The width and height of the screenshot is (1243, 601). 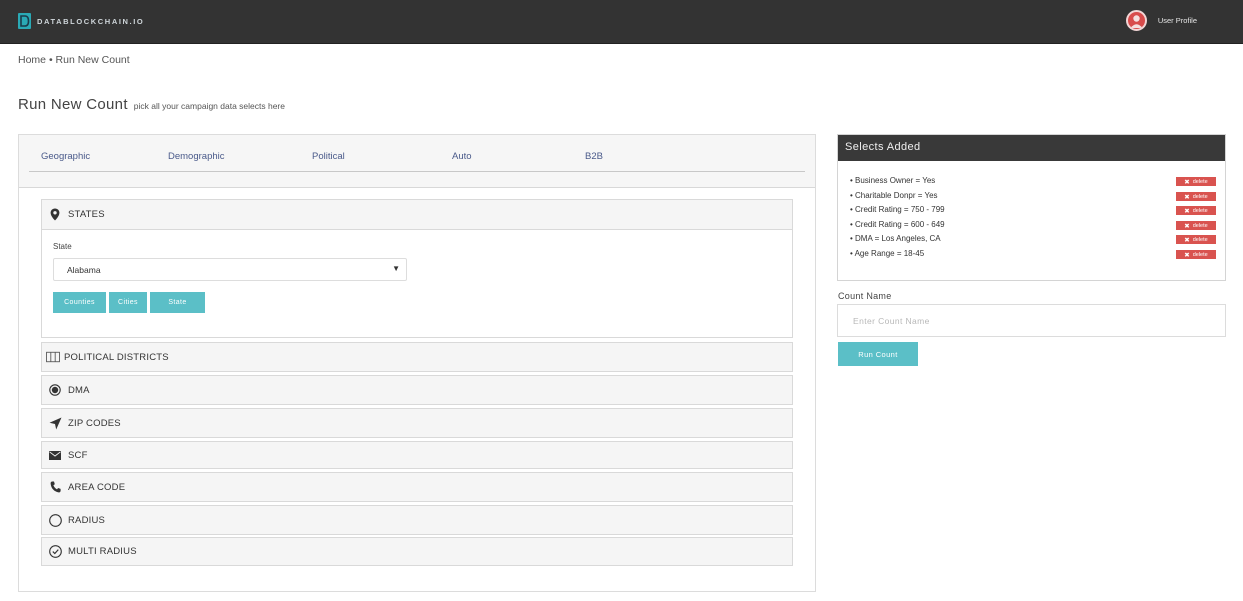 What do you see at coordinates (55, 390) in the screenshot?
I see `radio-dot-icon` at bounding box center [55, 390].